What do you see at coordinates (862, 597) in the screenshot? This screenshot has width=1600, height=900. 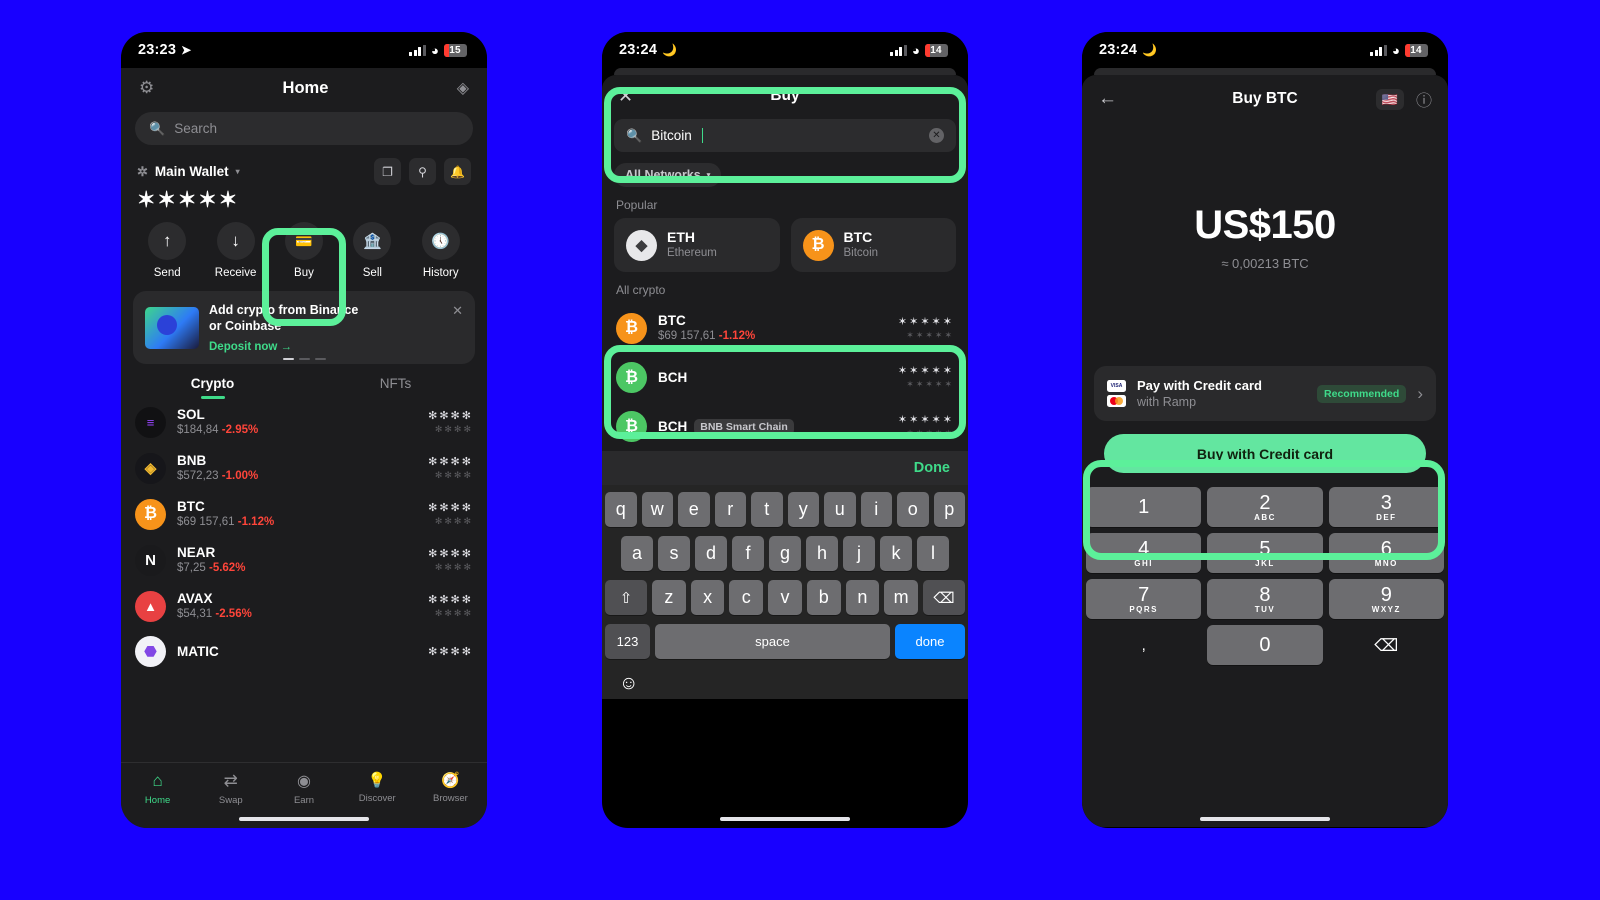 I see `key-n: n` at bounding box center [862, 597].